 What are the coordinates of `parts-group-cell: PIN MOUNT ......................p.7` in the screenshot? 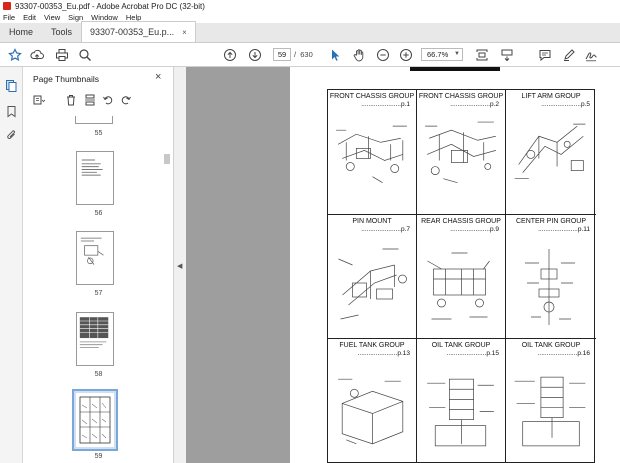 It's located at (372, 277).